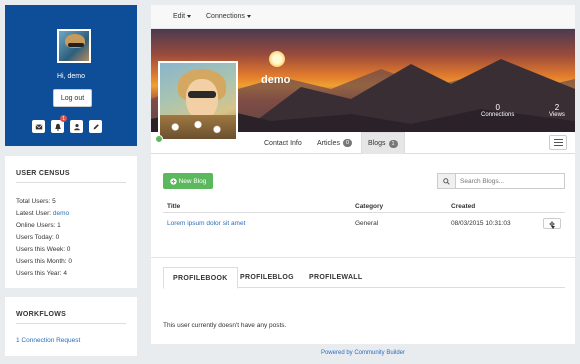 Image resolution: width=580 pixels, height=364 pixels. I want to click on tab-profilebook: PROFILEBOOK, so click(200, 278).